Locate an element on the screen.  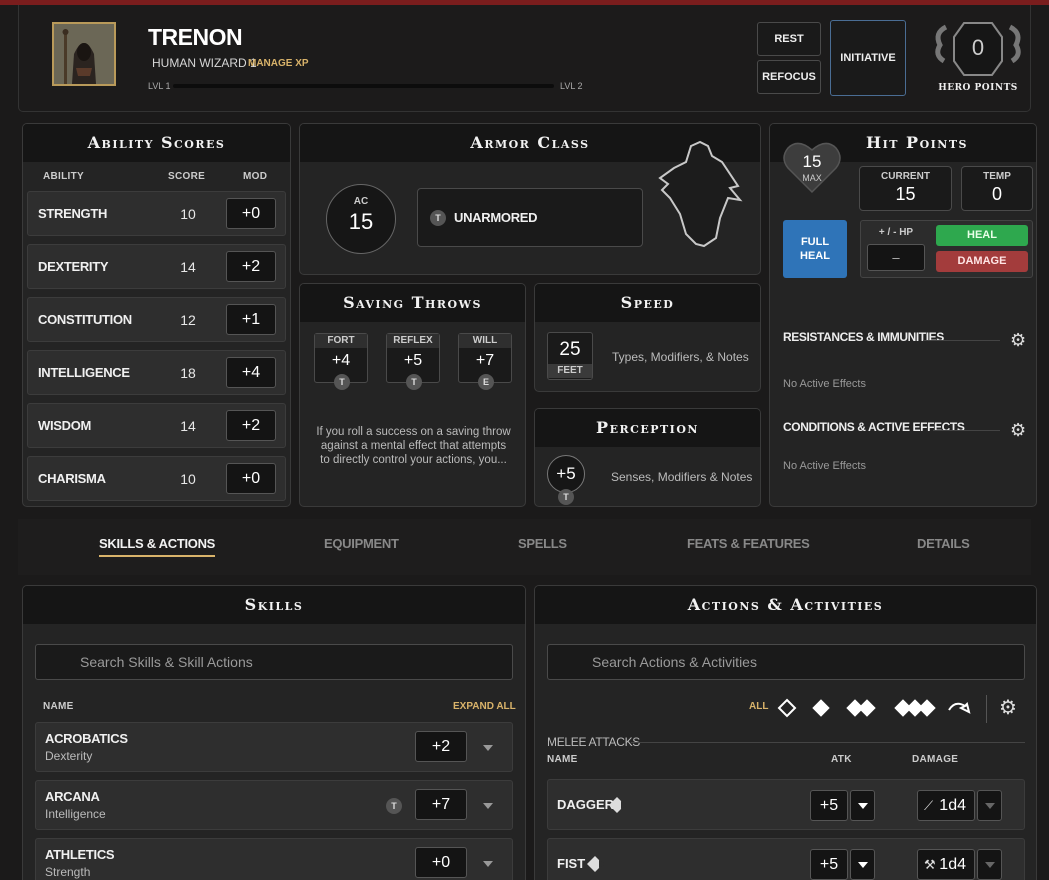
ability-name: CHARISMA is located at coordinates (72, 478).